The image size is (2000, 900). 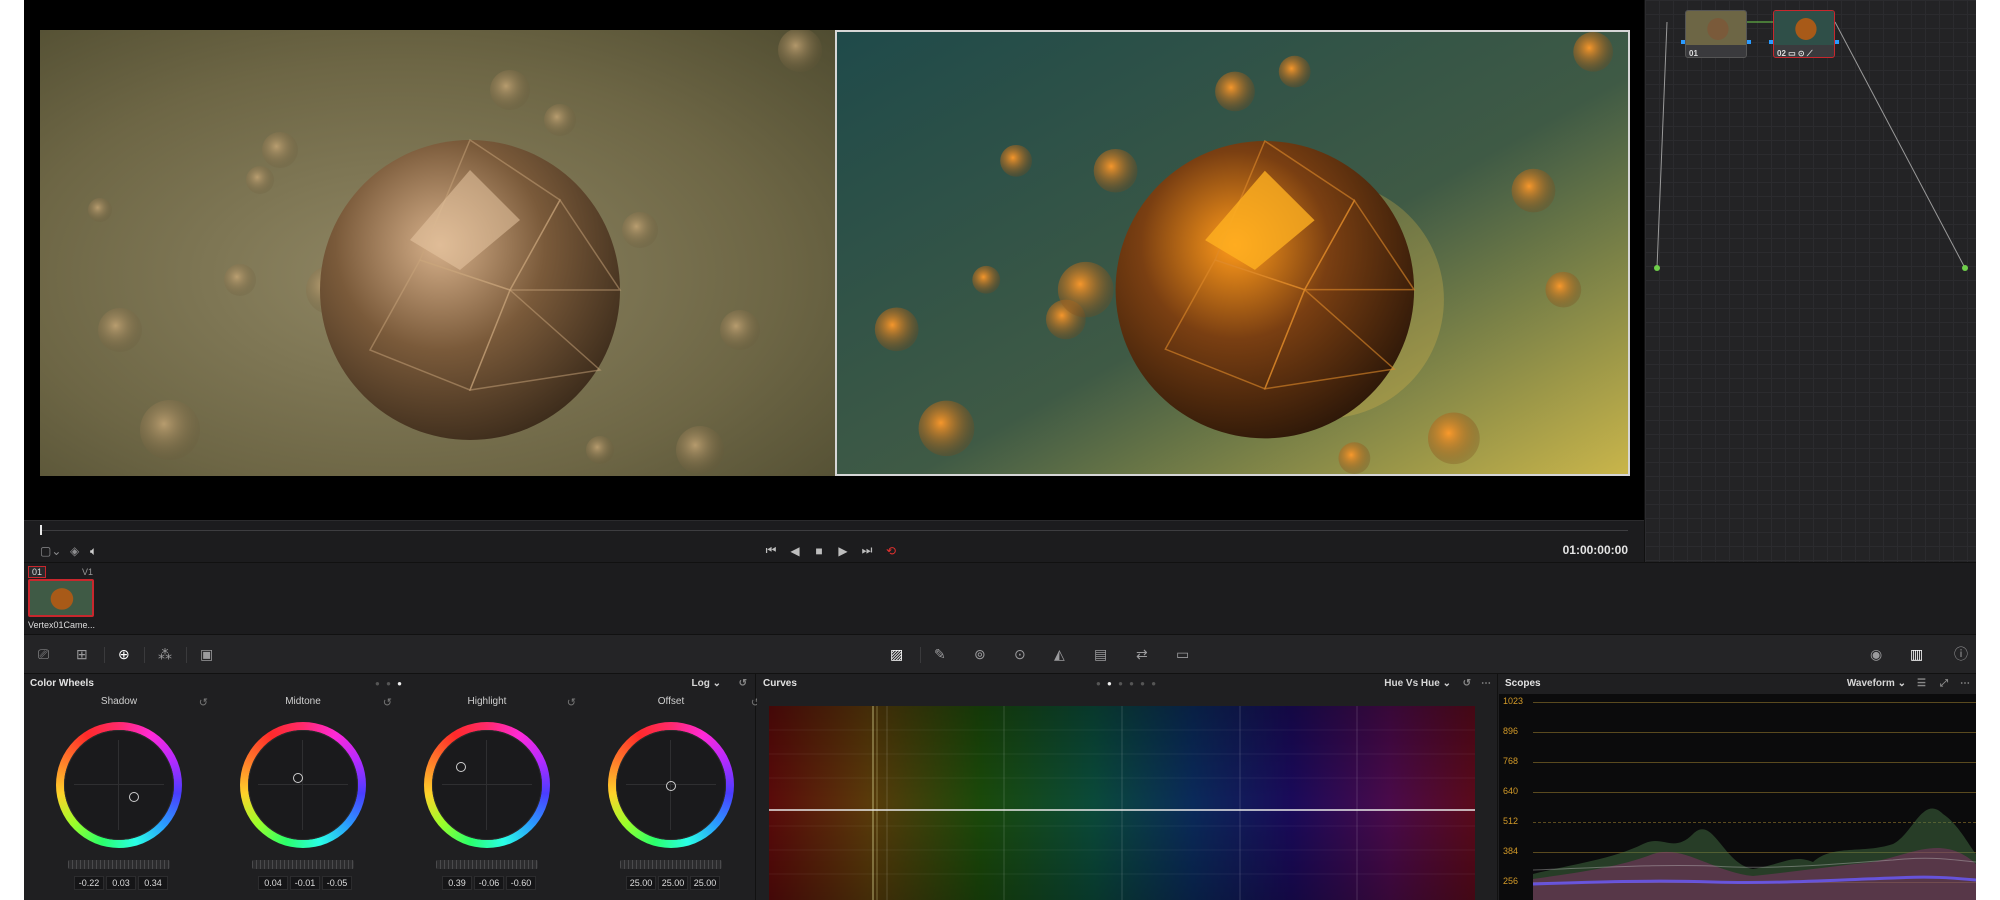 What do you see at coordinates (1944, 683) in the screenshot?
I see `expand-icon: ⤢` at bounding box center [1944, 683].